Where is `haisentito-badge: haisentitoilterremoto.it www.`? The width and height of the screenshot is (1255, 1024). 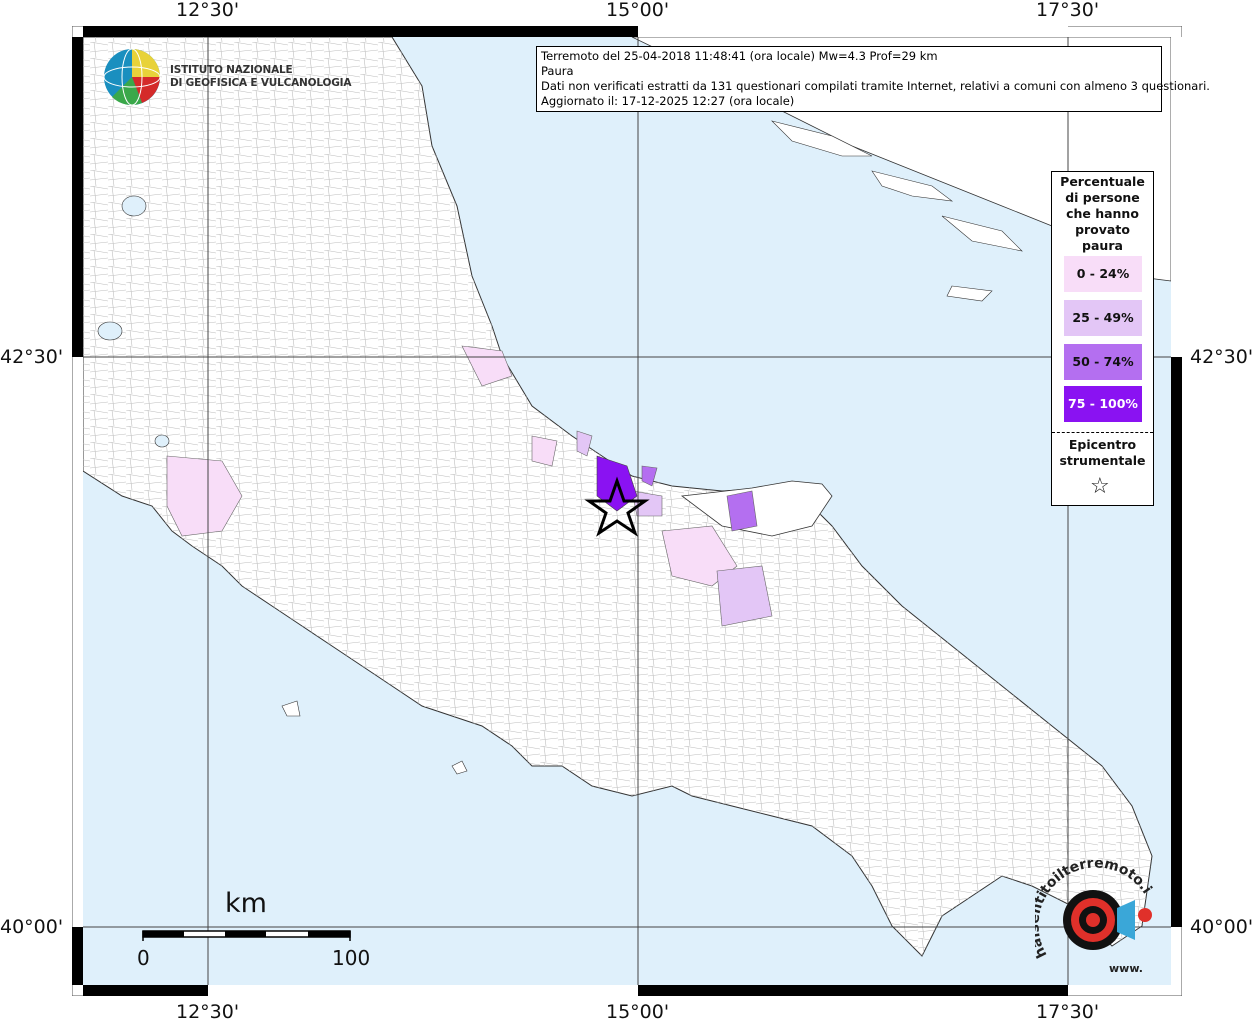 haisentito-badge: haisentitoilterremoto.it www. is located at coordinates (1093, 914).